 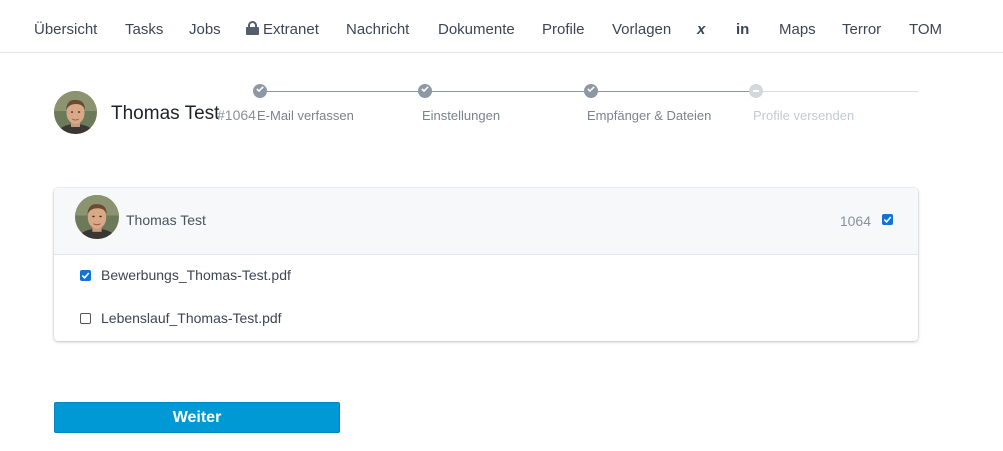 I want to click on nav-item-uebersicht: Übersicht, so click(x=65, y=30).